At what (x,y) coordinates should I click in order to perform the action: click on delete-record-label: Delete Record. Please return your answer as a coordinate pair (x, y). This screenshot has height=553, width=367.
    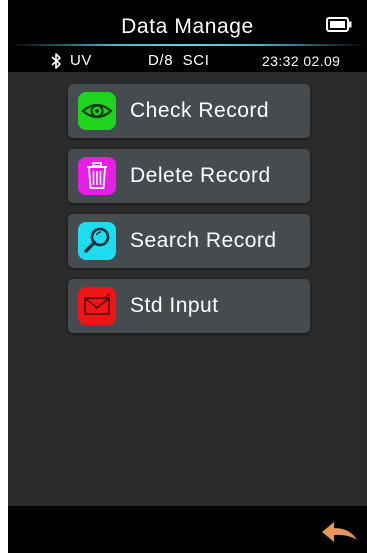
    Looking at the image, I should click on (200, 175).